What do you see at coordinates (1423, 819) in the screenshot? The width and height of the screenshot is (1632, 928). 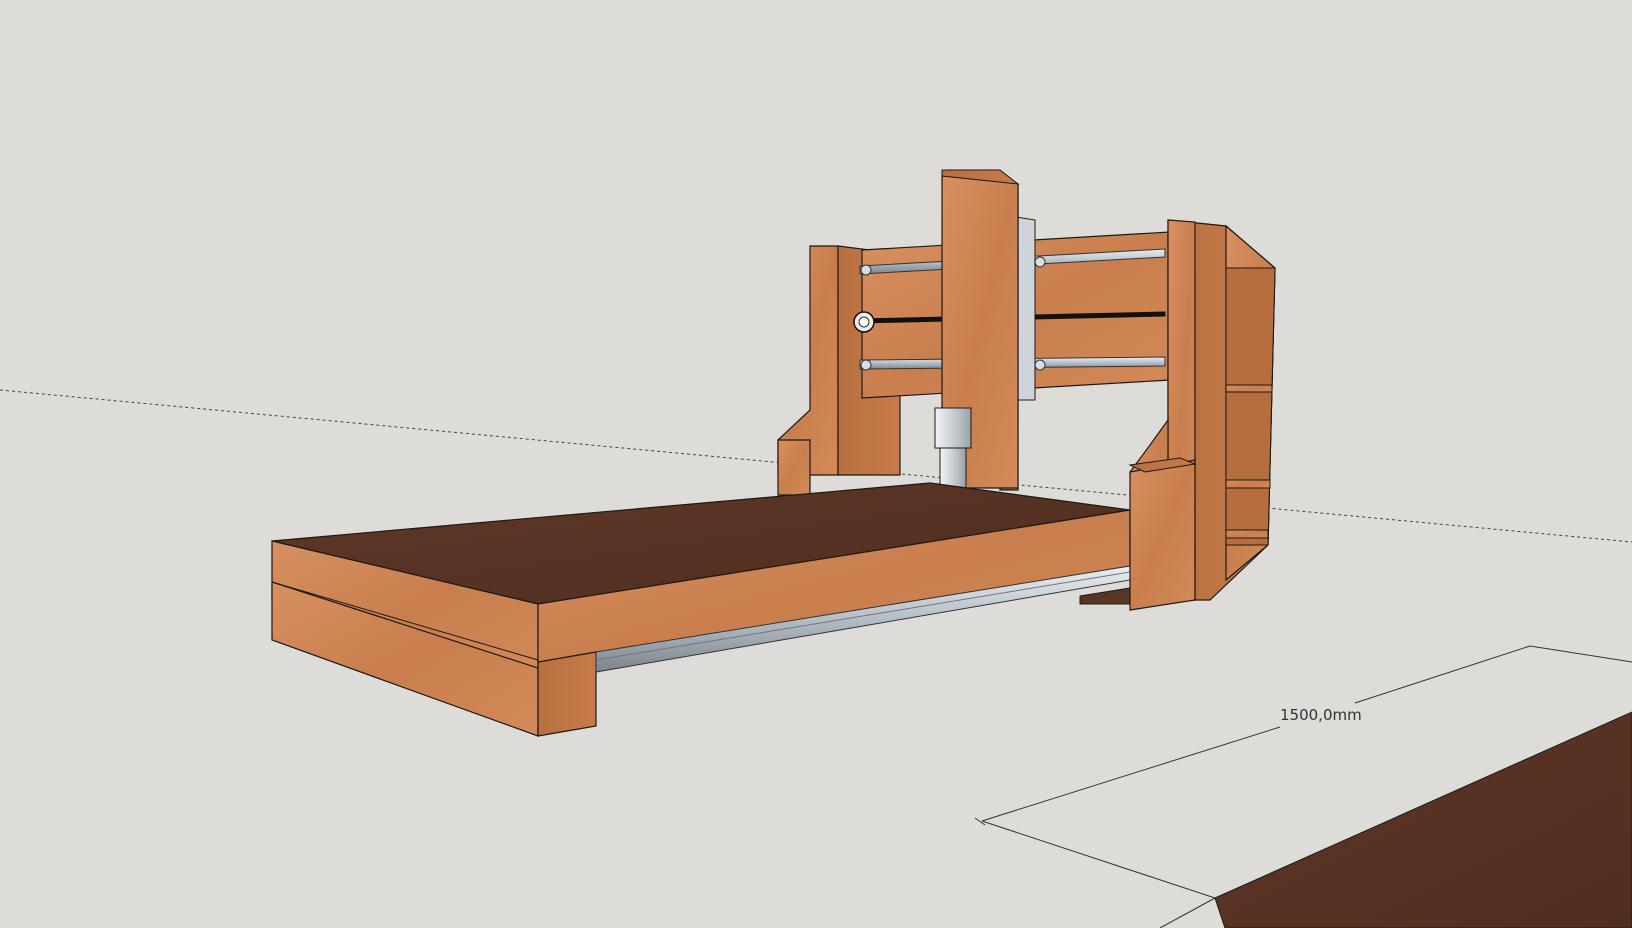 I see `floor-panel` at bounding box center [1423, 819].